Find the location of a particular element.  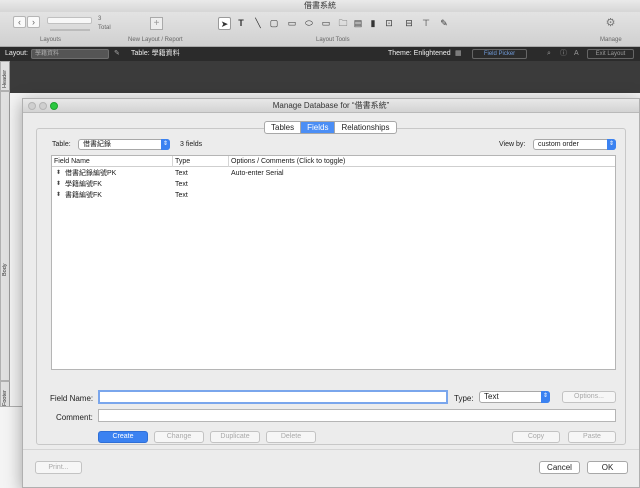

paste-button-label: Paste is located at coordinates (592, 436).